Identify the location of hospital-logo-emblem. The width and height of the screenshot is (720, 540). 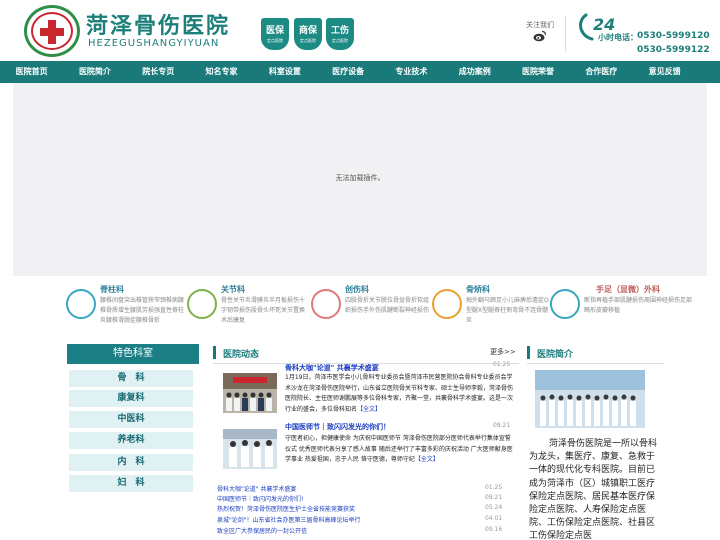
(52, 31).